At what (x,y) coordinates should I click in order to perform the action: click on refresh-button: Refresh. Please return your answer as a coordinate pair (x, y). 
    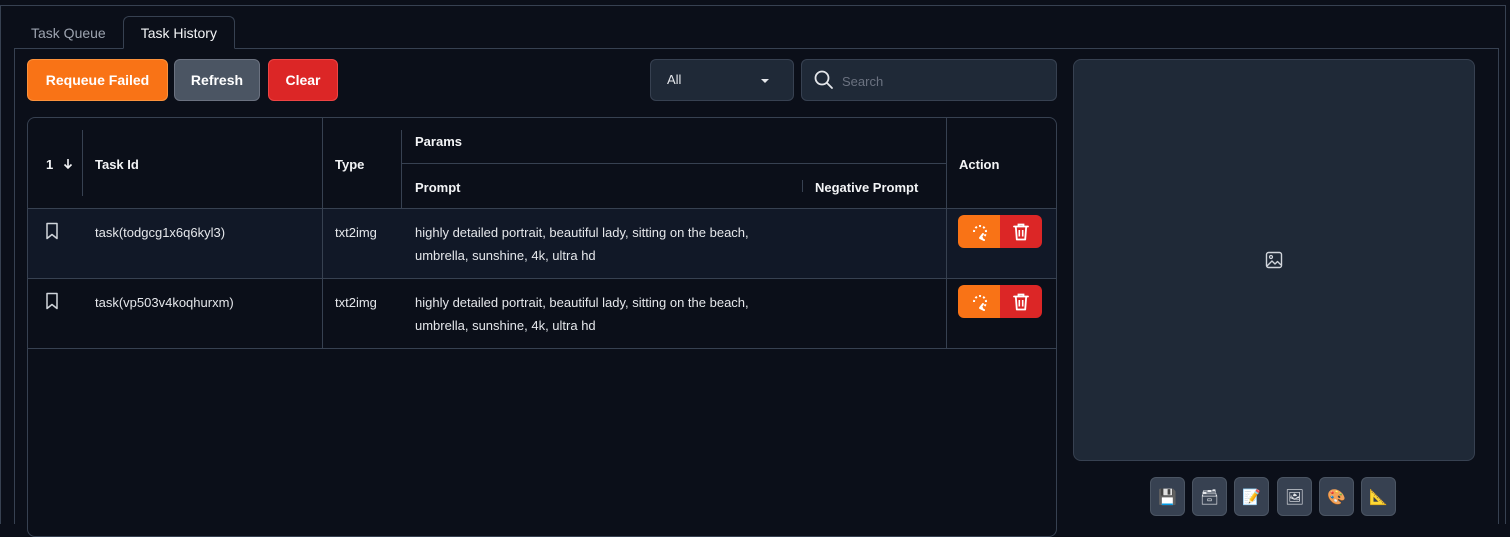
    Looking at the image, I should click on (217, 80).